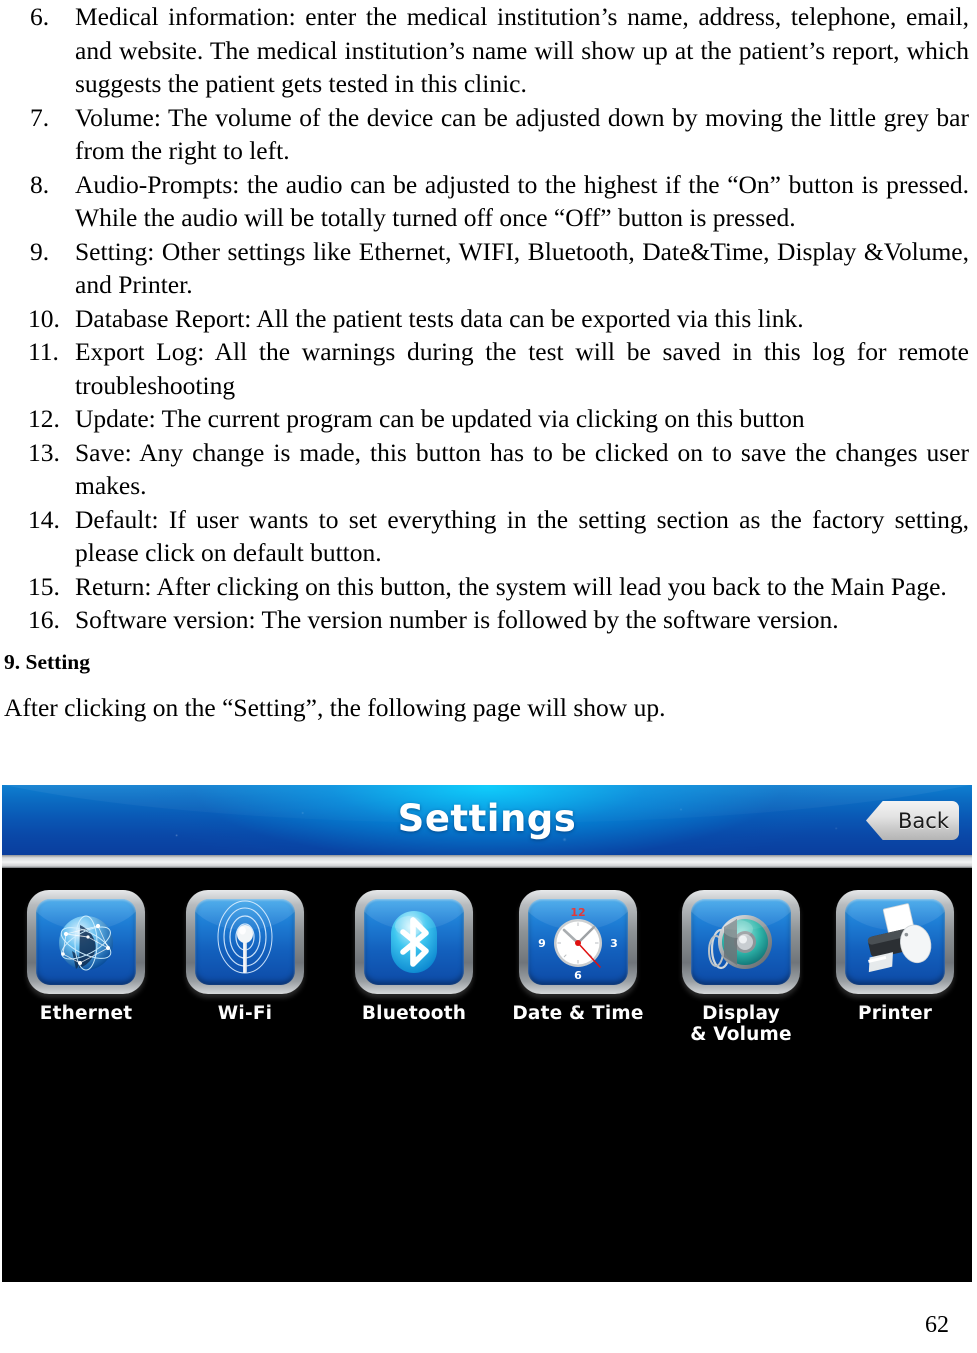 This screenshot has height=1353, width=977. I want to click on list-item-number: 10., so click(44, 318).